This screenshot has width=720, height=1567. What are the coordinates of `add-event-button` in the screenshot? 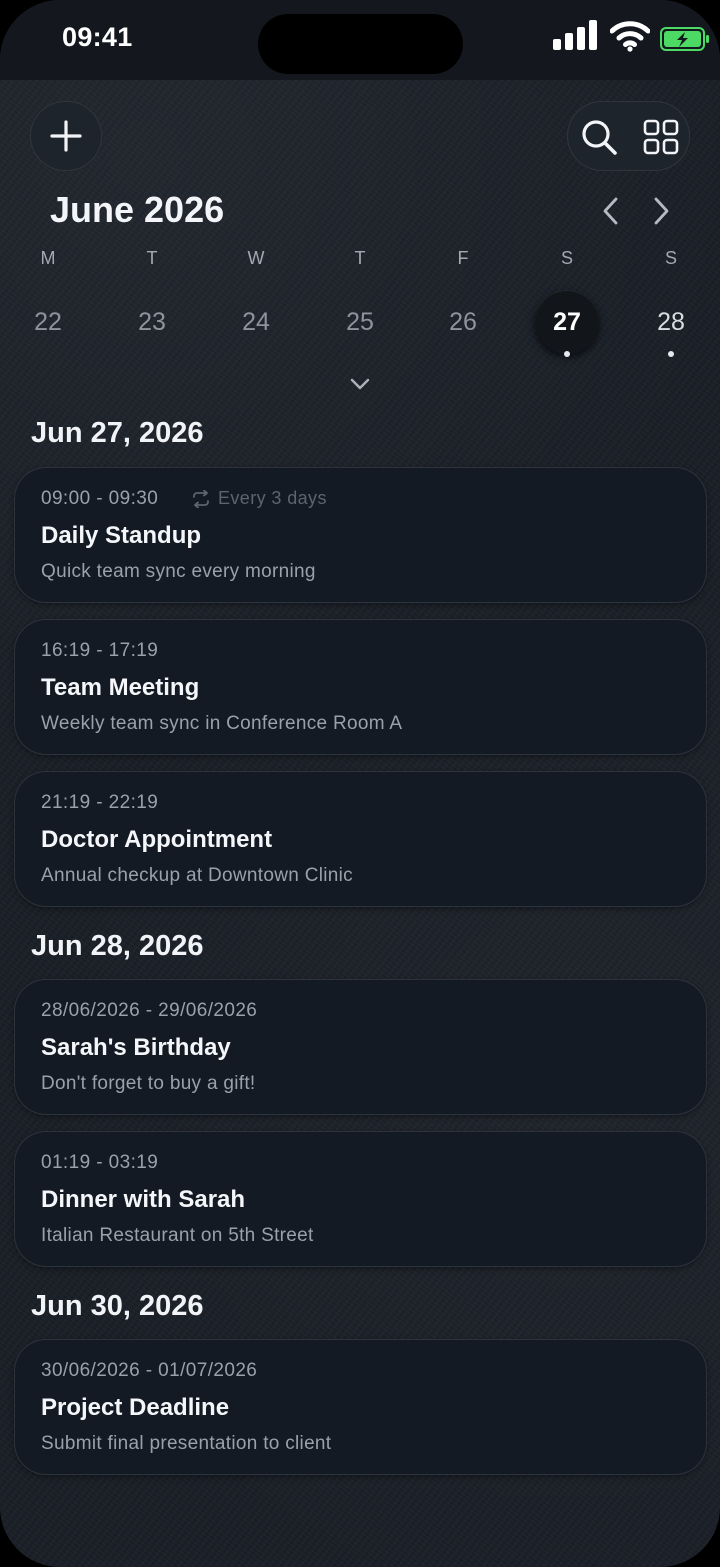 It's located at (66, 136).